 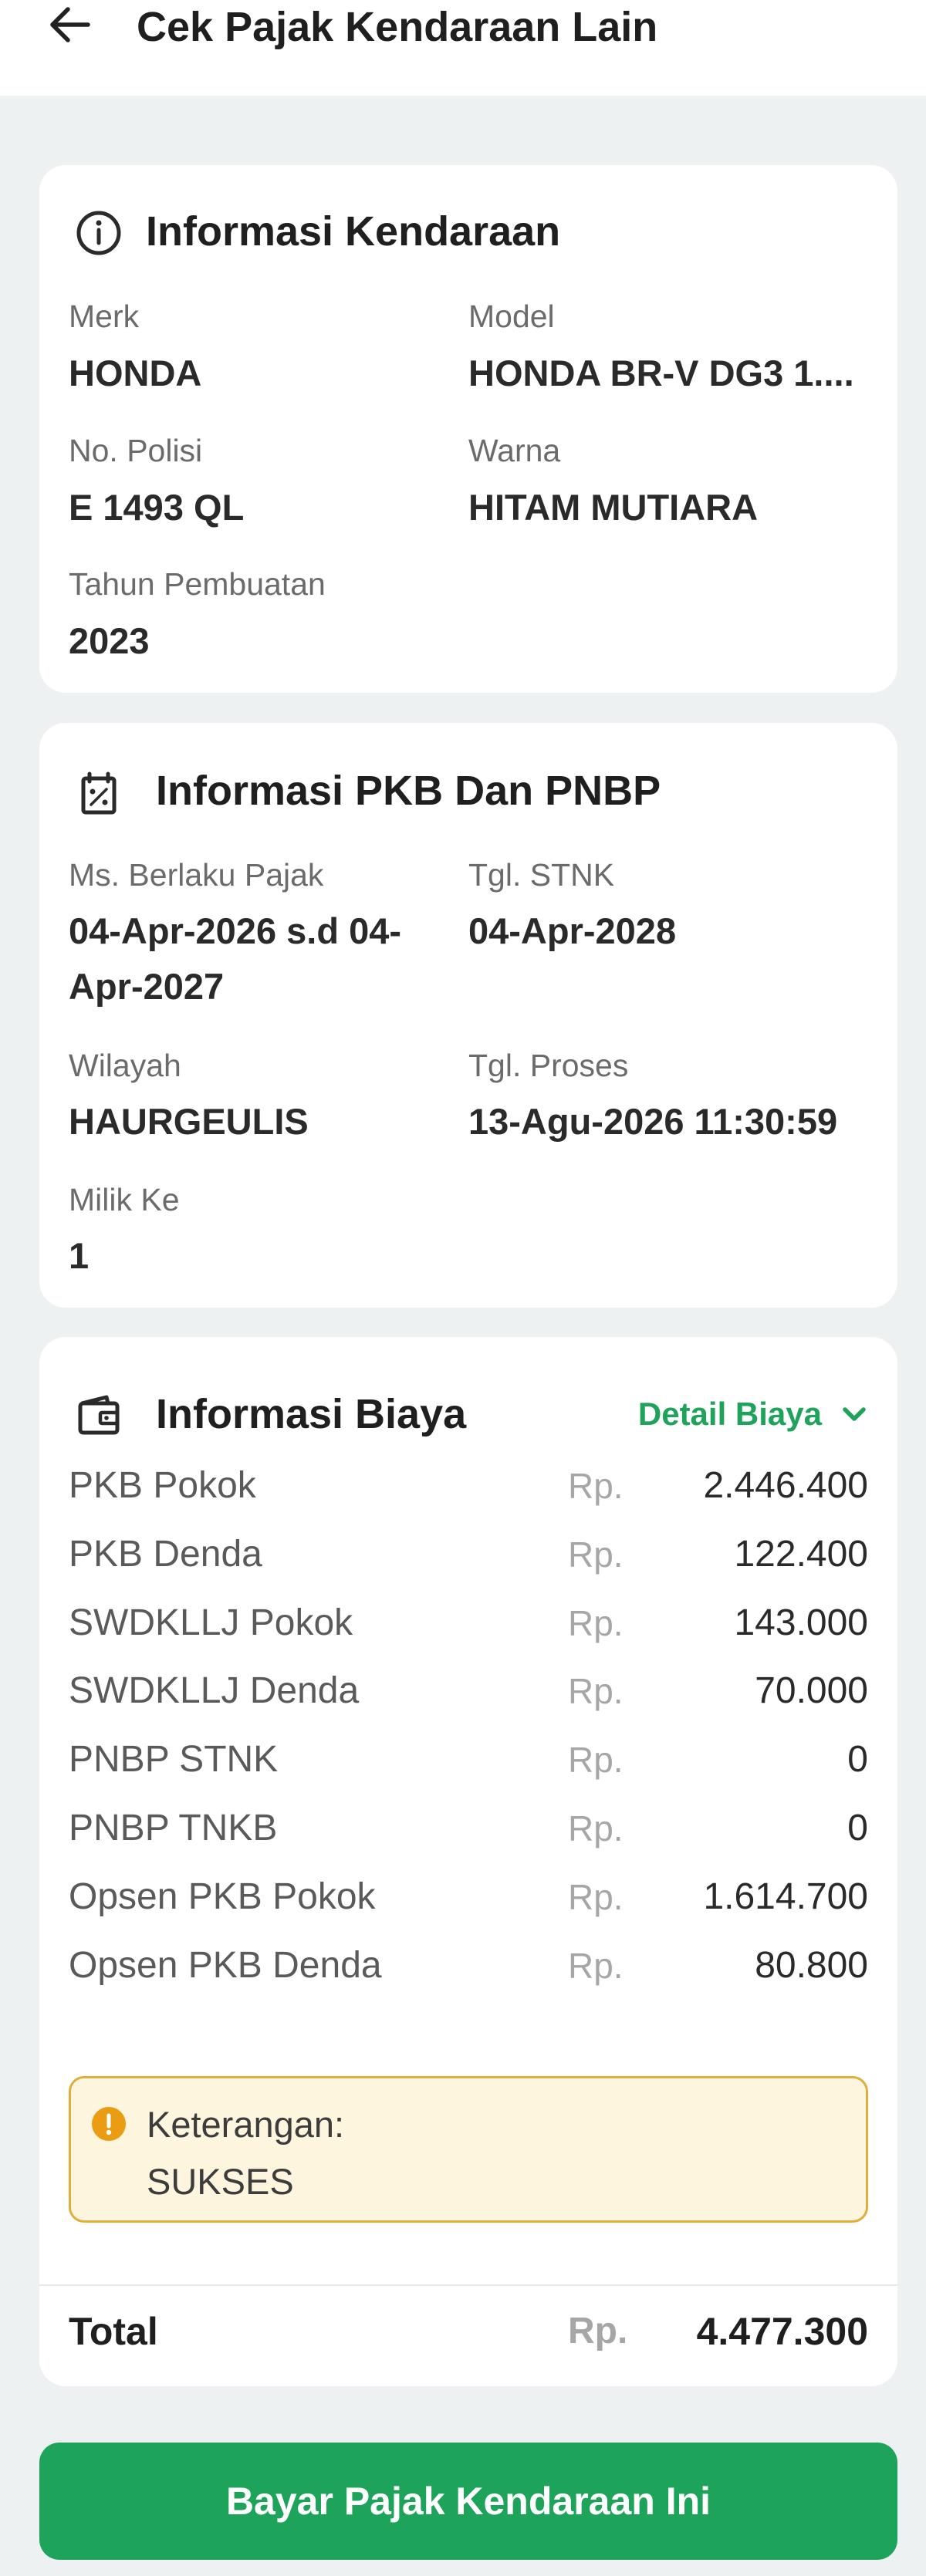 What do you see at coordinates (220, 2181) in the screenshot?
I see `note-status: SUKSES` at bounding box center [220, 2181].